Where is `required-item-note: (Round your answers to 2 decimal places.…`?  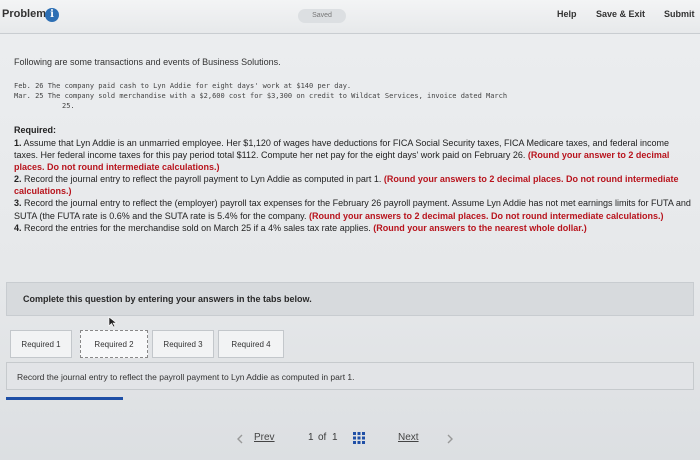
required-item-note: (Round your answers to 2 decimal places.… is located at coordinates (486, 215).